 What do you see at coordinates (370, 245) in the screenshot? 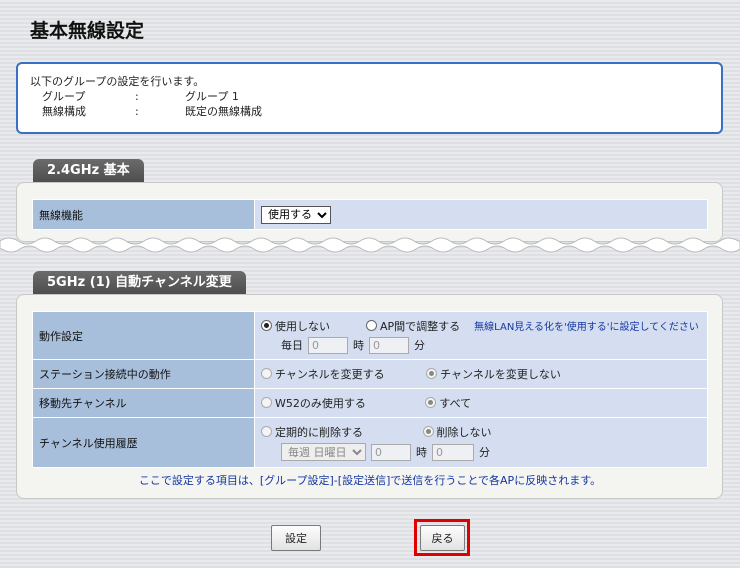
I see `section-break-wave` at bounding box center [370, 245].